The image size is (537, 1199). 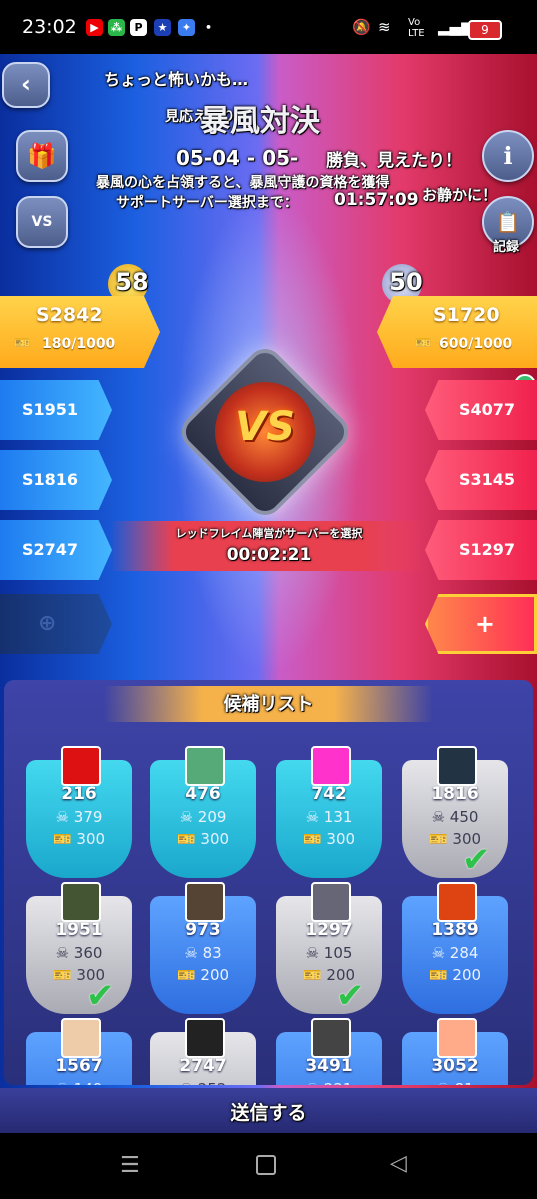 I want to click on candidate-card: 973 ☠ 83 🎫 200, so click(x=203, y=948).